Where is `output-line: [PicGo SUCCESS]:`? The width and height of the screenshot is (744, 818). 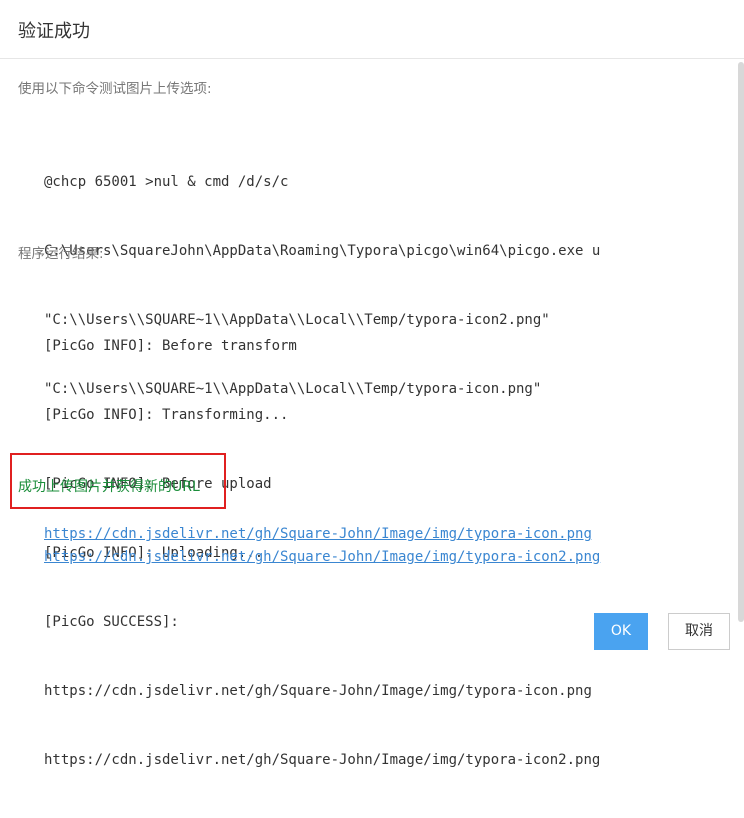 output-line: [PicGo SUCCESS]: is located at coordinates (111, 622).